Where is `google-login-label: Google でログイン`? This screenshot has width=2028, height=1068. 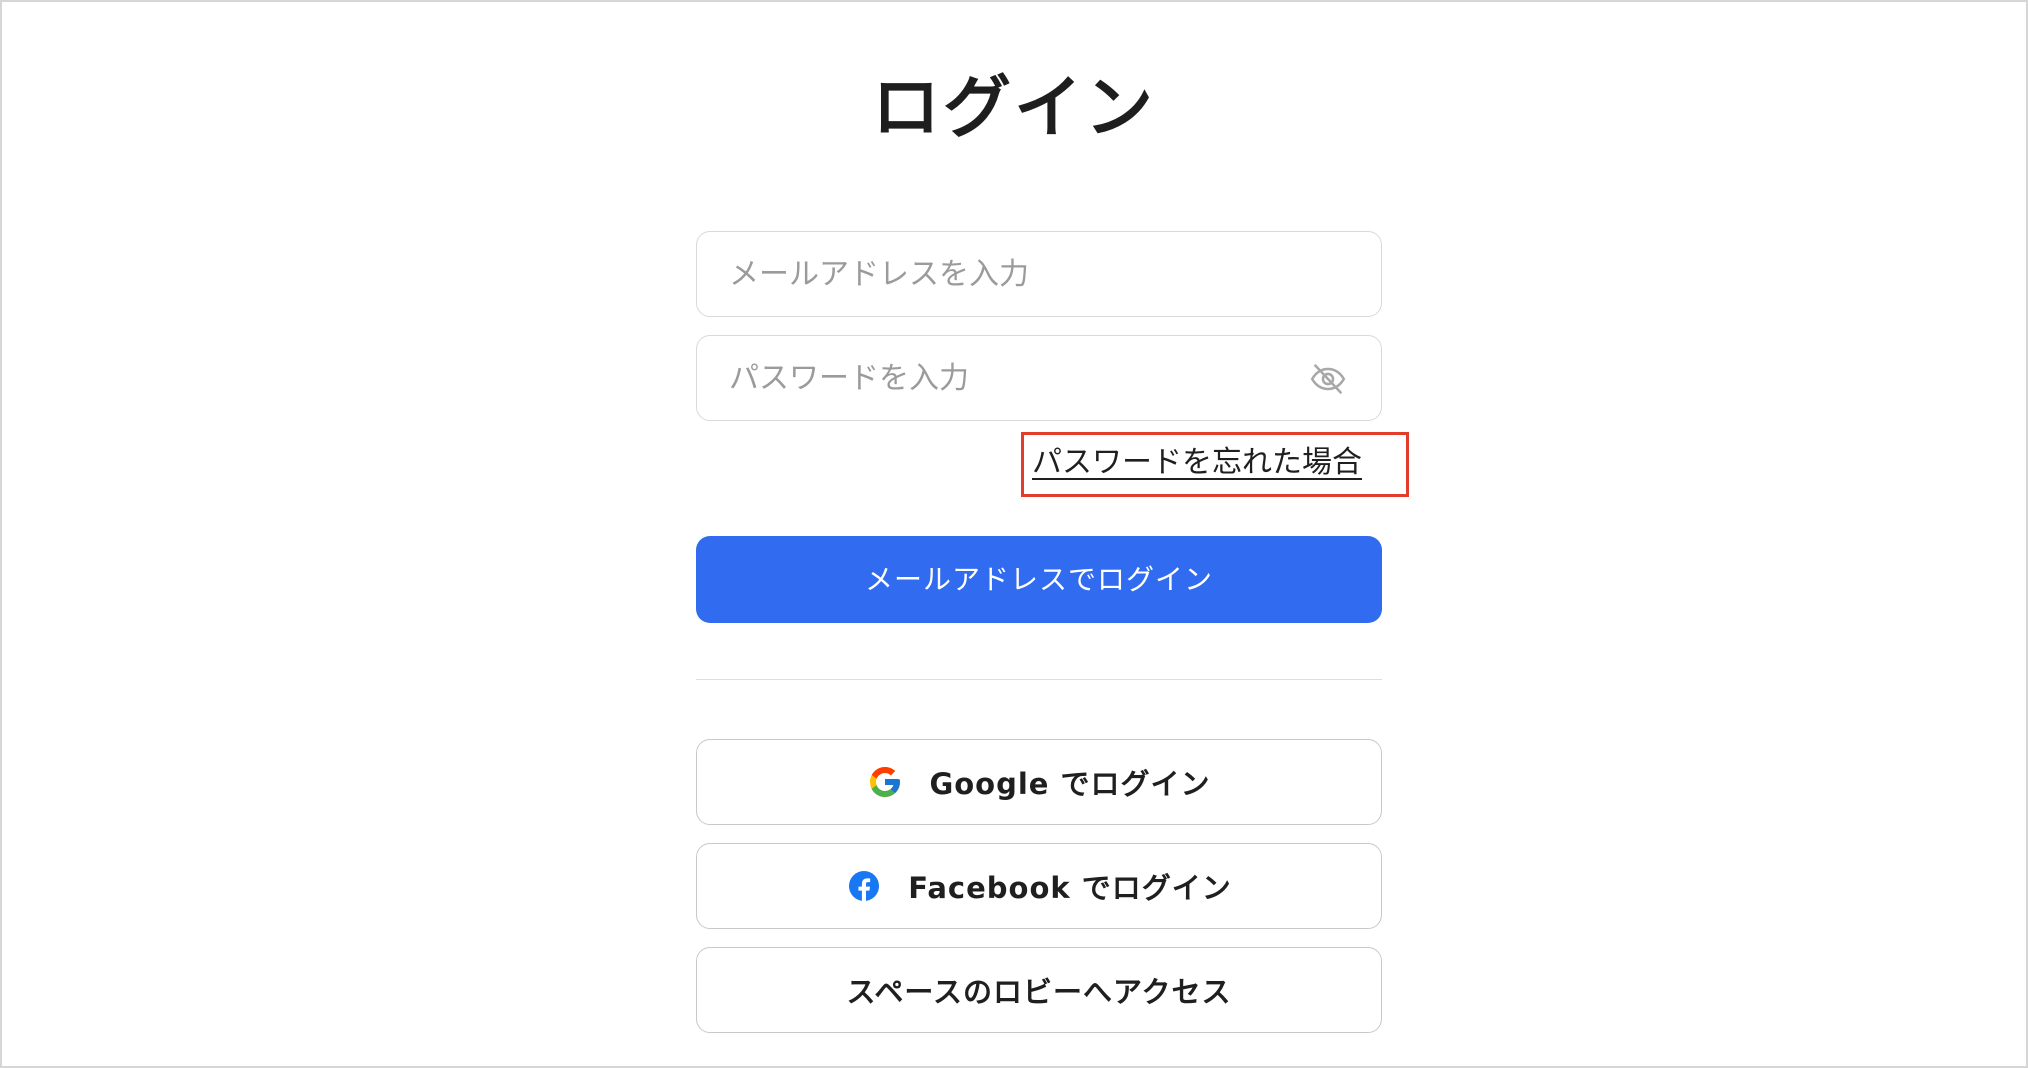
google-login-label: Google でログイン is located at coordinates (1070, 784).